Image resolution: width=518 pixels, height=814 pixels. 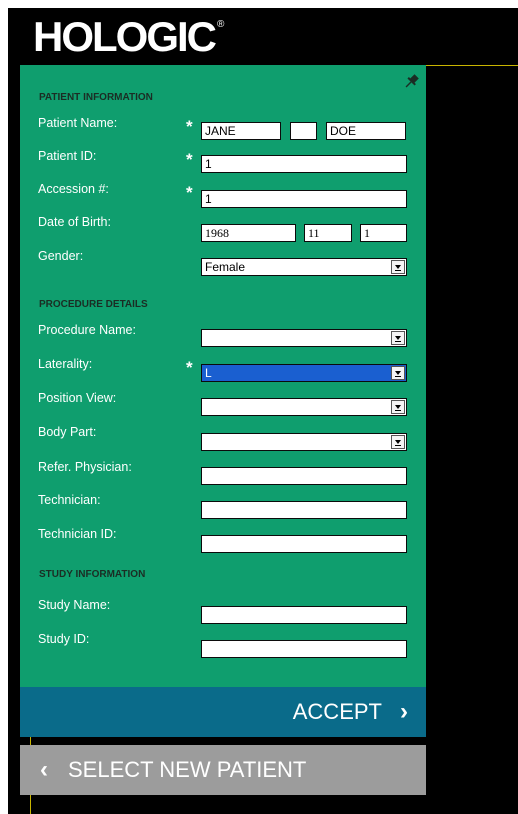 What do you see at coordinates (472, 65) in the screenshot?
I see `guide-line-top` at bounding box center [472, 65].